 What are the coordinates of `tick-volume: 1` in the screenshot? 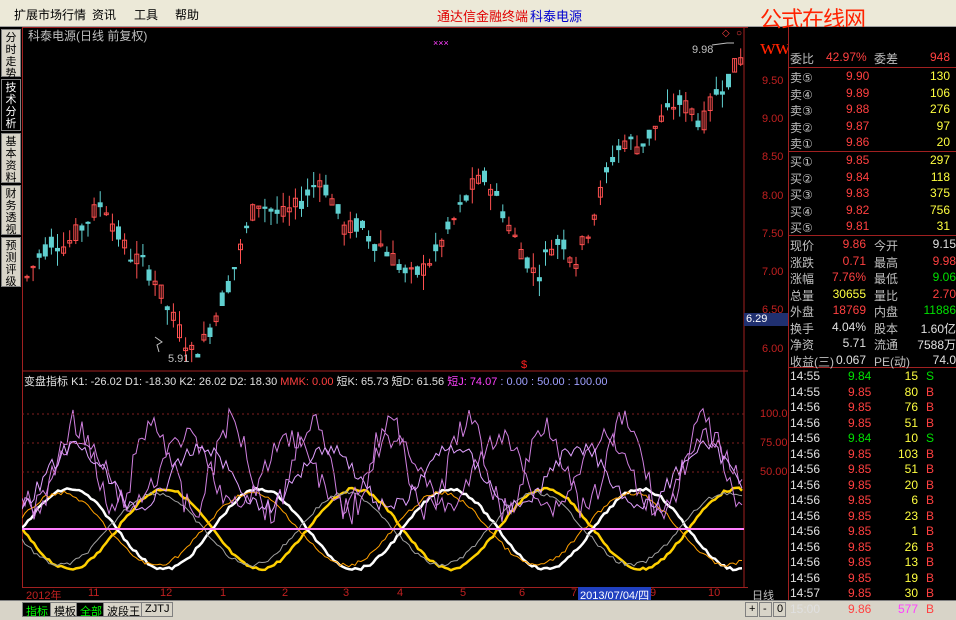 It's located at (914, 531).